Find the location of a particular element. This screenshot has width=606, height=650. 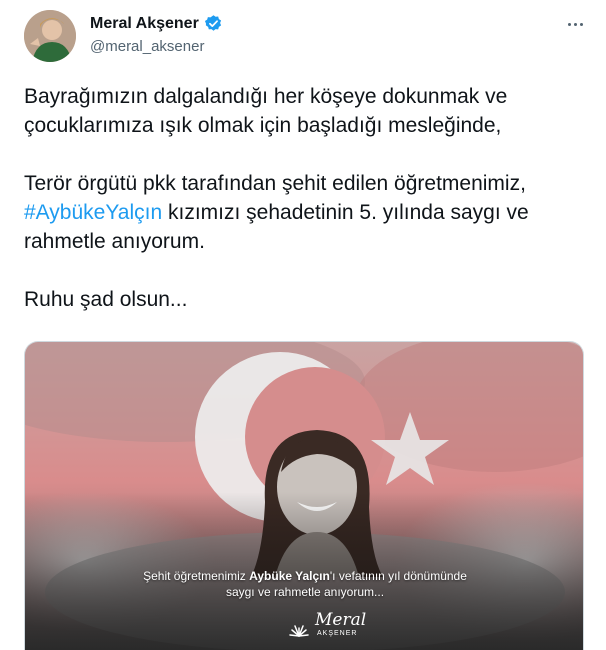

caption-text: 'ı vefatının yıl dönümünde is located at coordinates (398, 576).